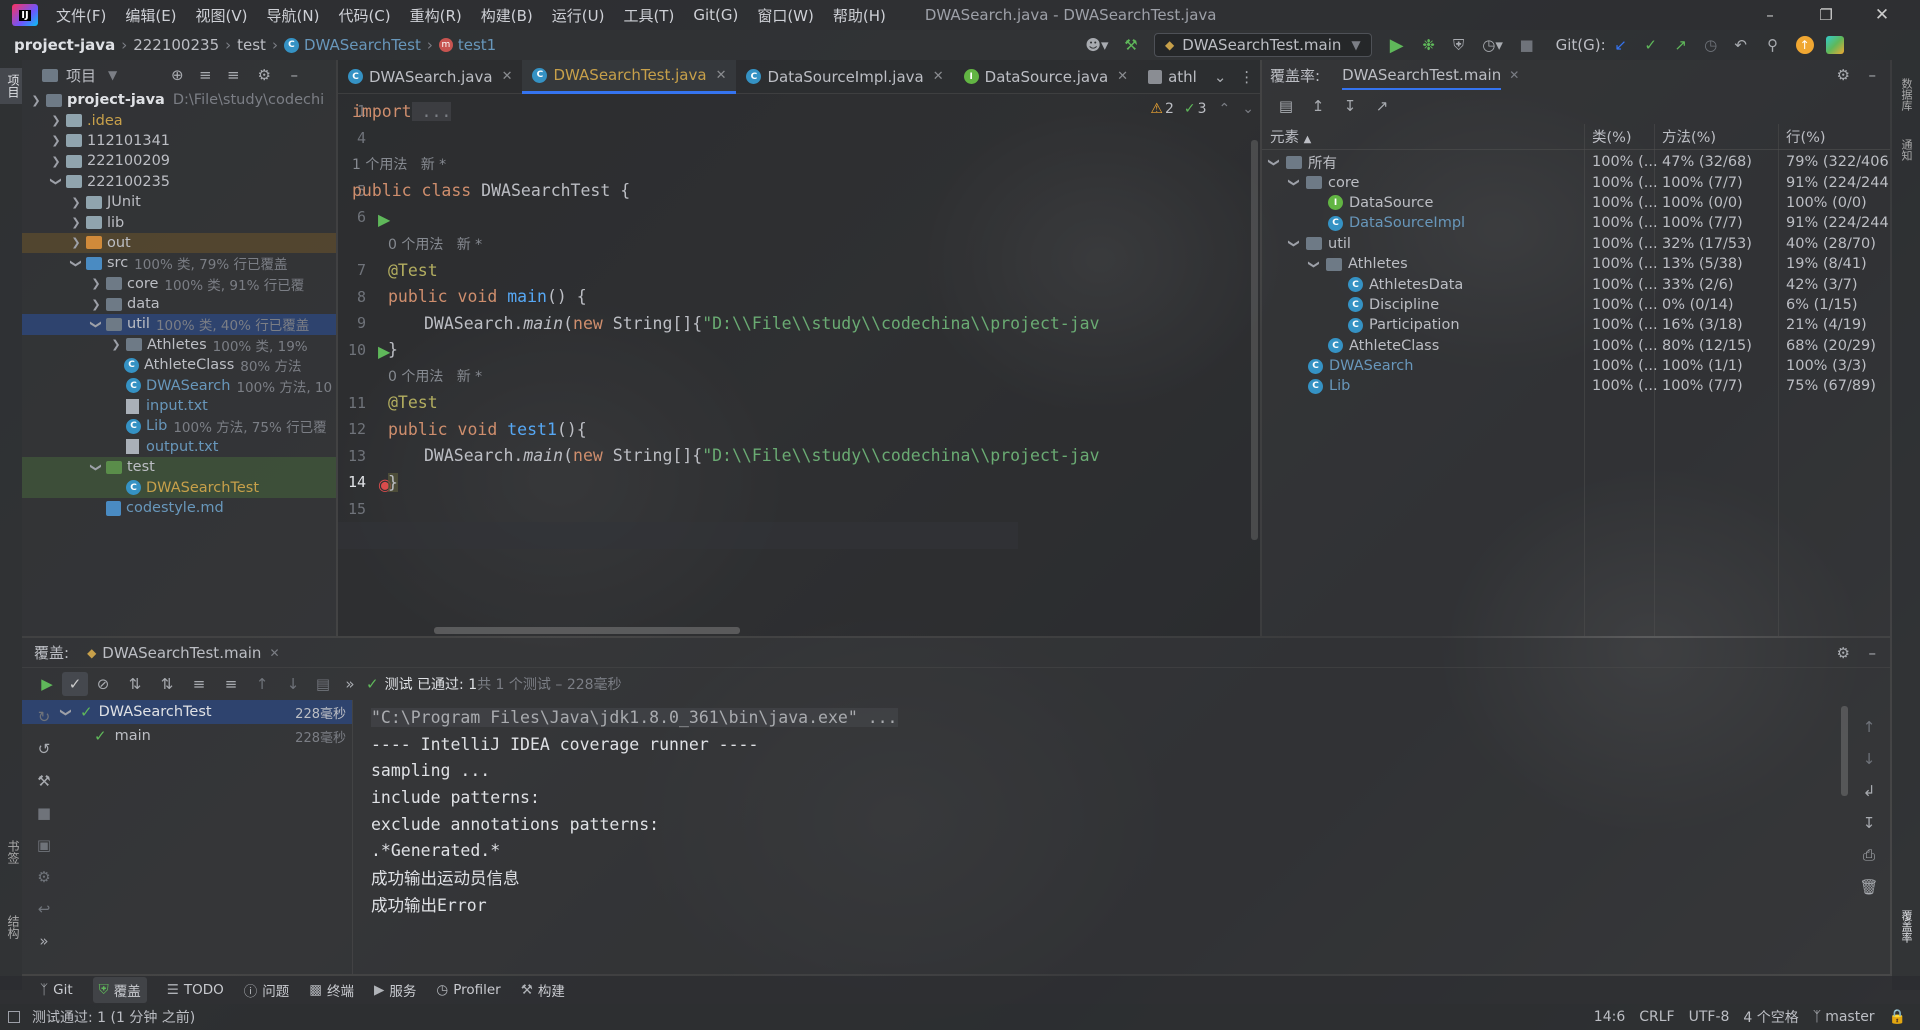 The width and height of the screenshot is (1920, 1030). Describe the element at coordinates (1770, 15) in the screenshot. I see `minimize-icon: –` at that location.